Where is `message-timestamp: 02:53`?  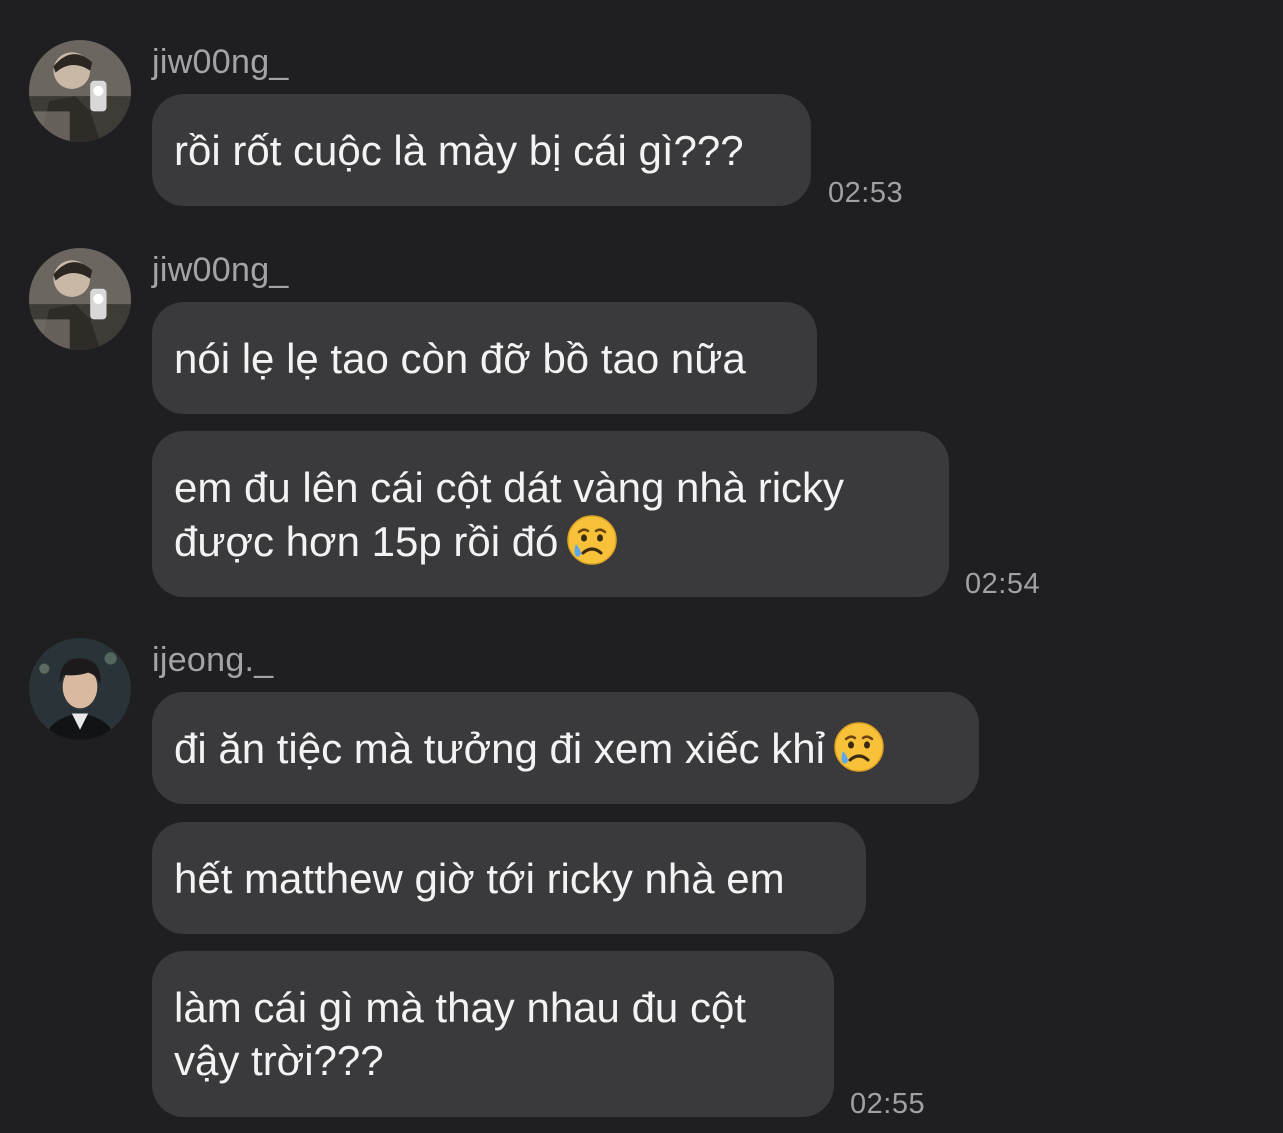 message-timestamp: 02:53 is located at coordinates (866, 193).